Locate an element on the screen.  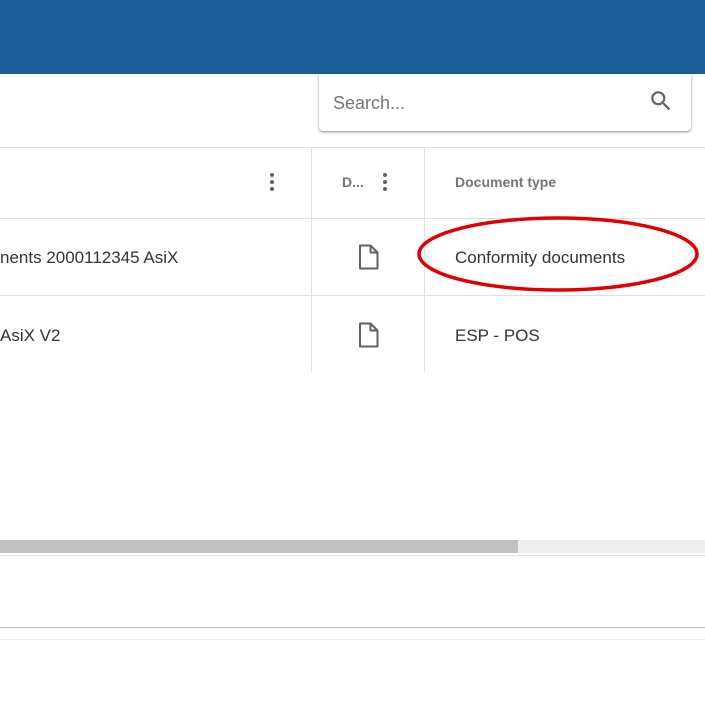
header-divider is located at coordinates (352, 218).